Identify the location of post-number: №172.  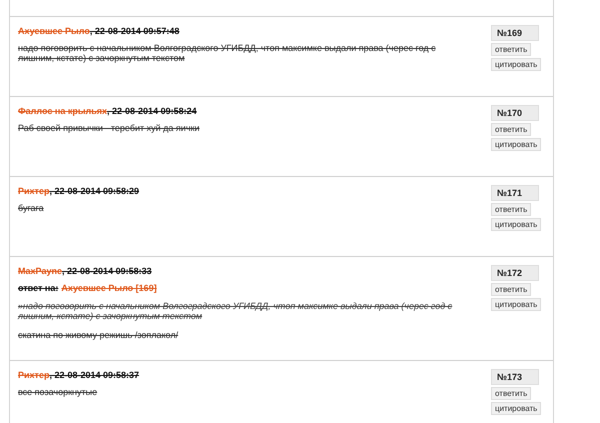
(515, 273).